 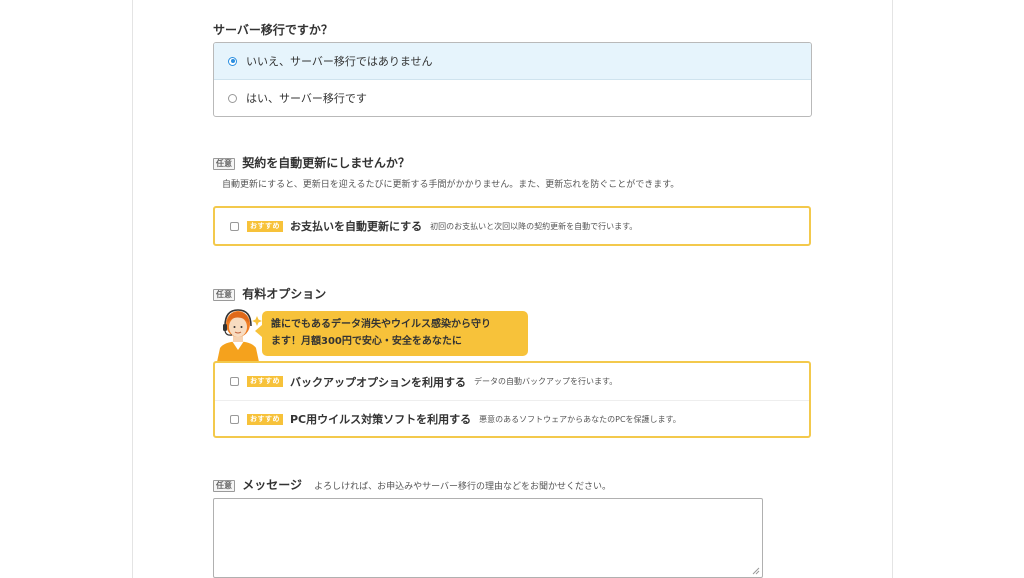 I want to click on resize-handle-icon, so click(x=756, y=571).